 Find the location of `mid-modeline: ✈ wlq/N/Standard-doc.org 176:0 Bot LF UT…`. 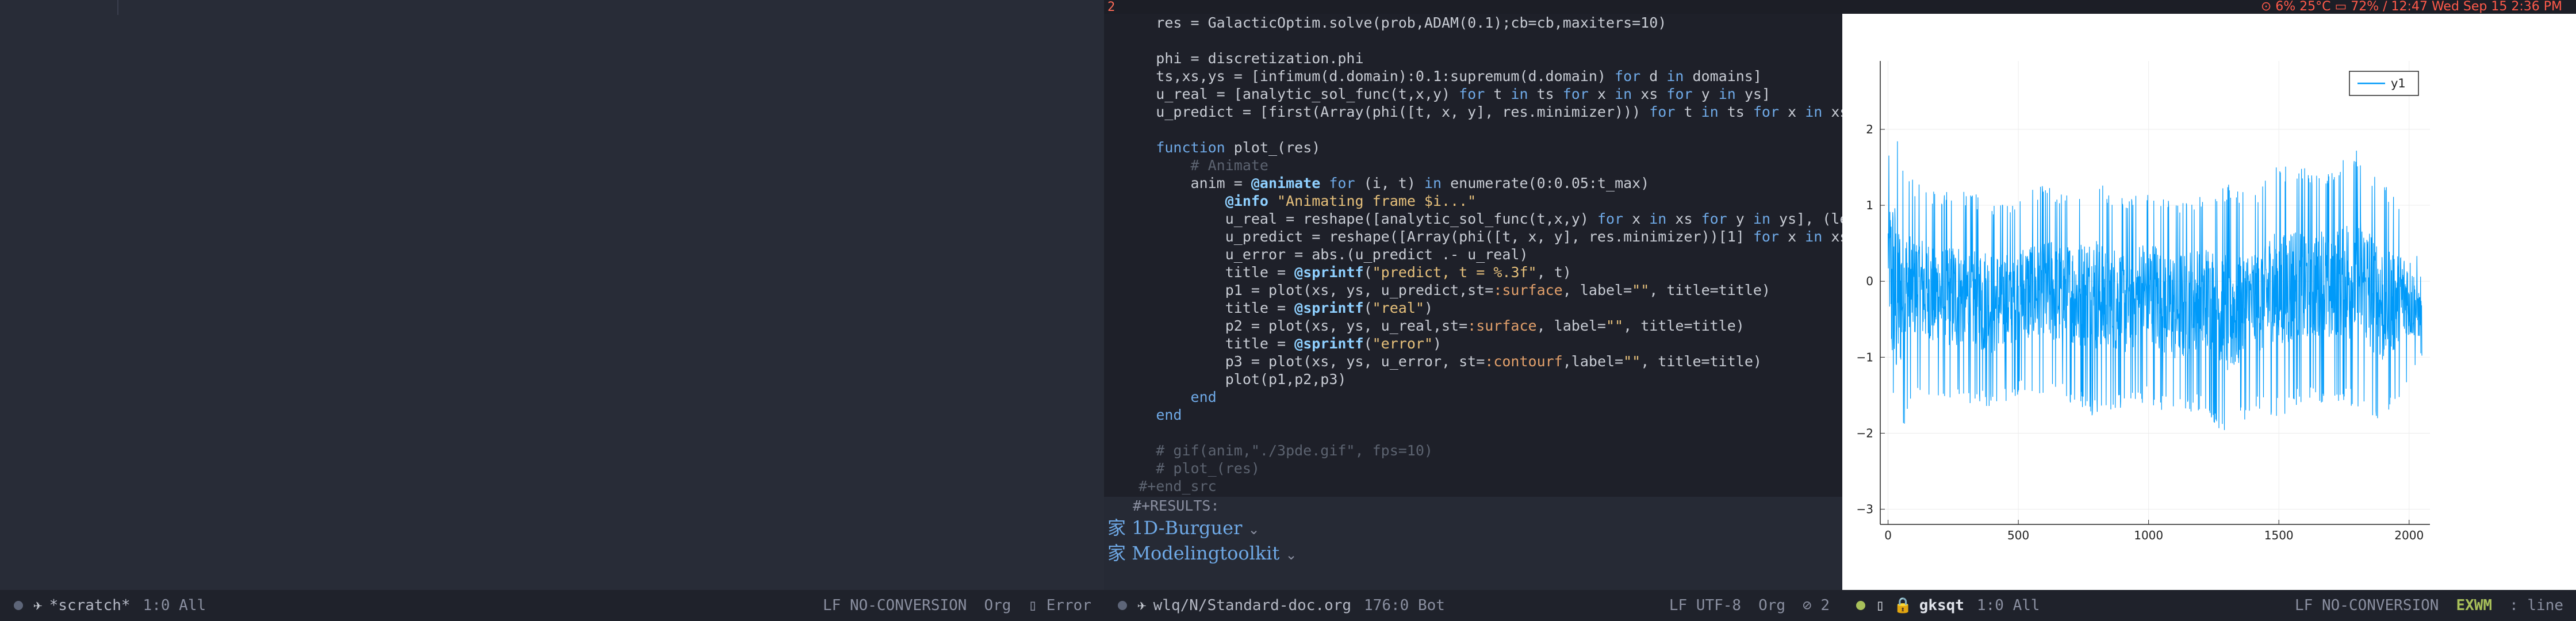

mid-modeline: ✈ wlq/N/Standard-doc.org 176:0 Bot LF UT… is located at coordinates (1473, 605).